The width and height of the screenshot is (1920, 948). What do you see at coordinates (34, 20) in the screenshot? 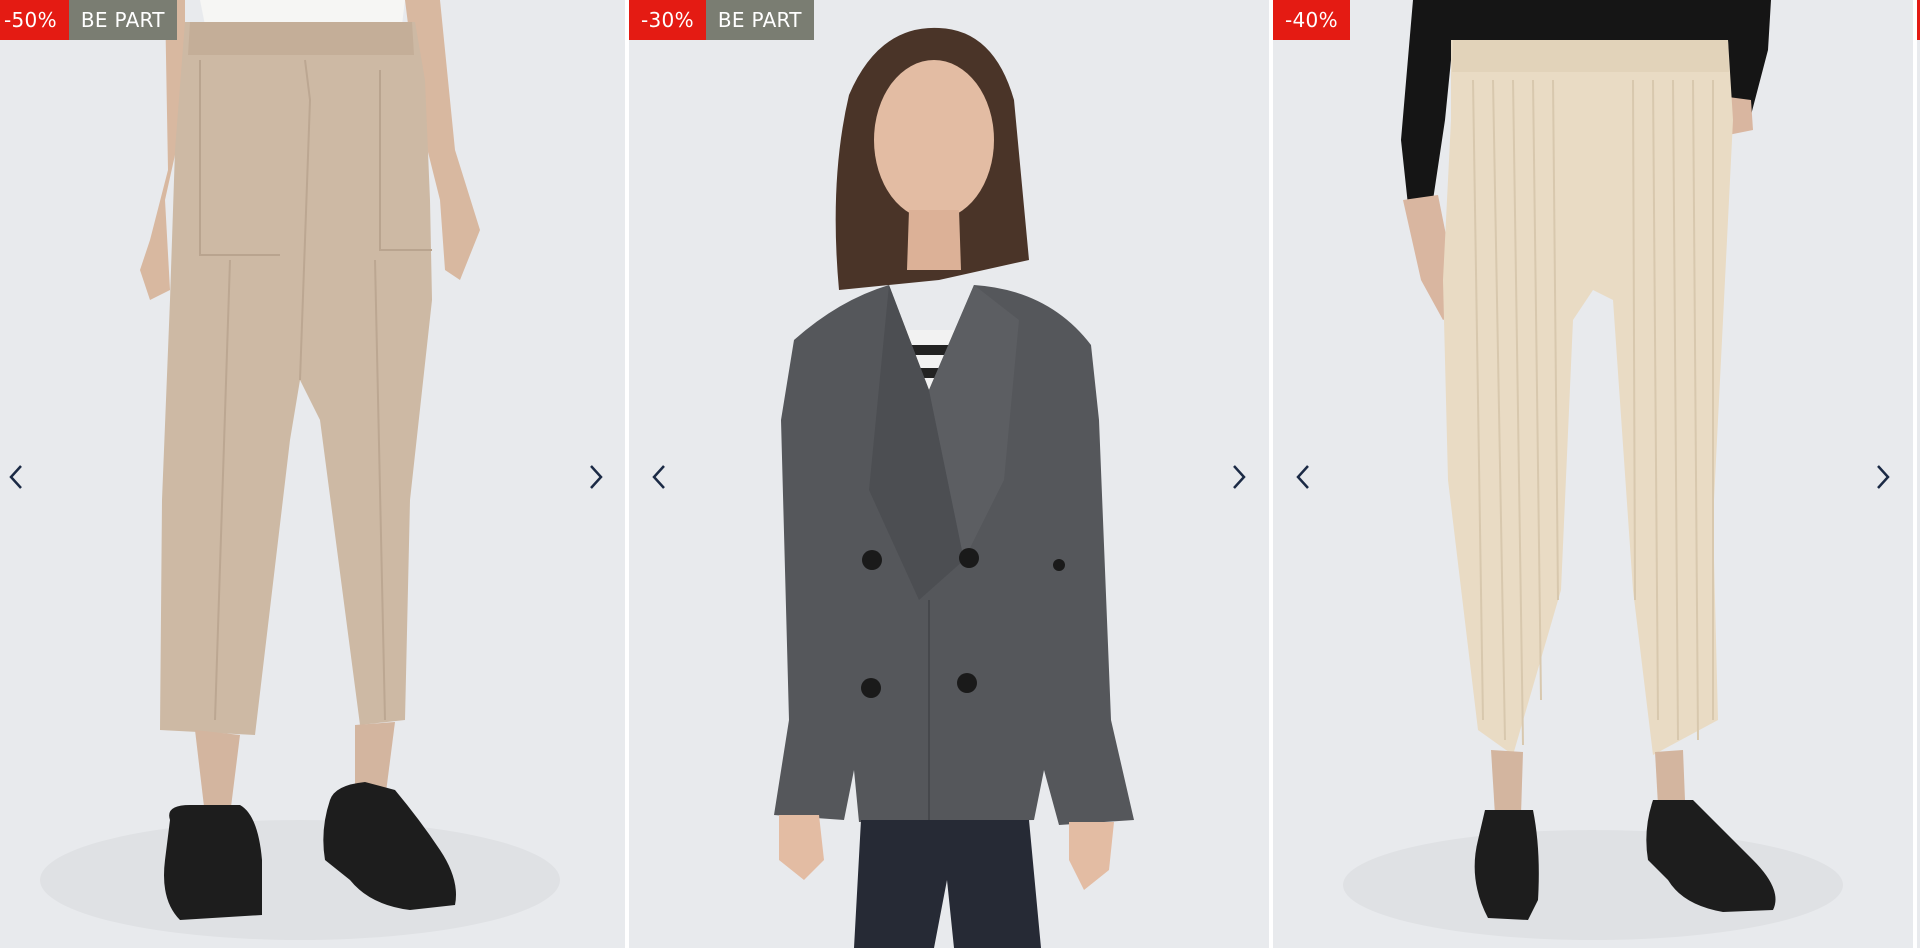
I see `discount-badge: -50%` at bounding box center [34, 20].